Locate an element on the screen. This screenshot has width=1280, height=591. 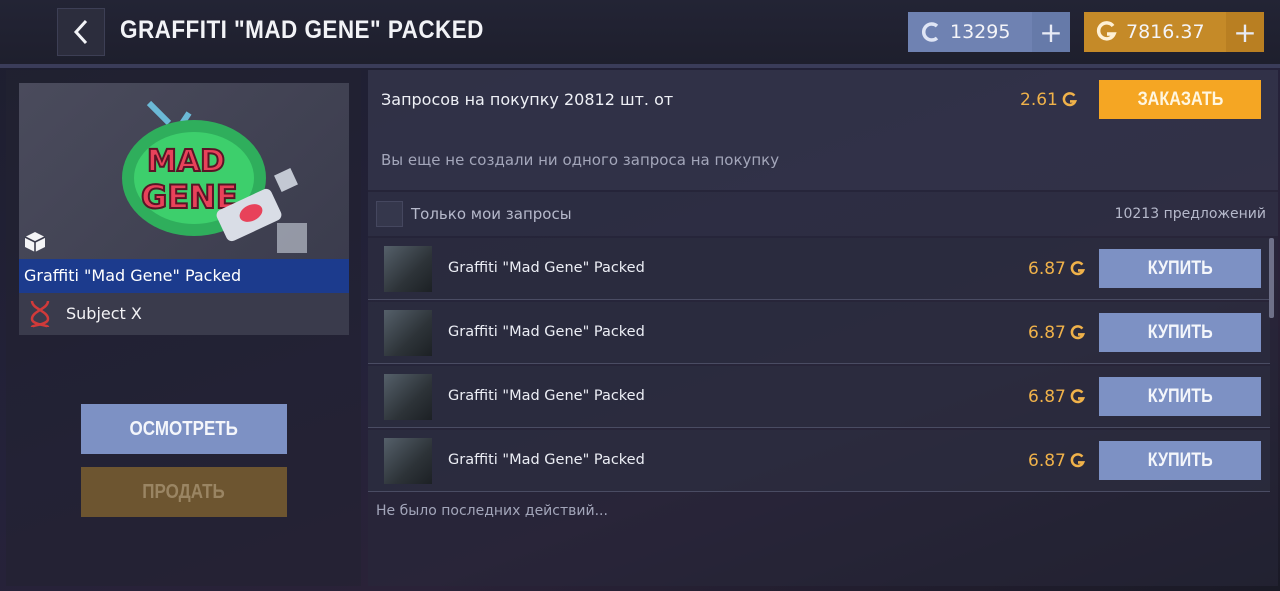
subject-x-collection-icon is located at coordinates (40, 314).